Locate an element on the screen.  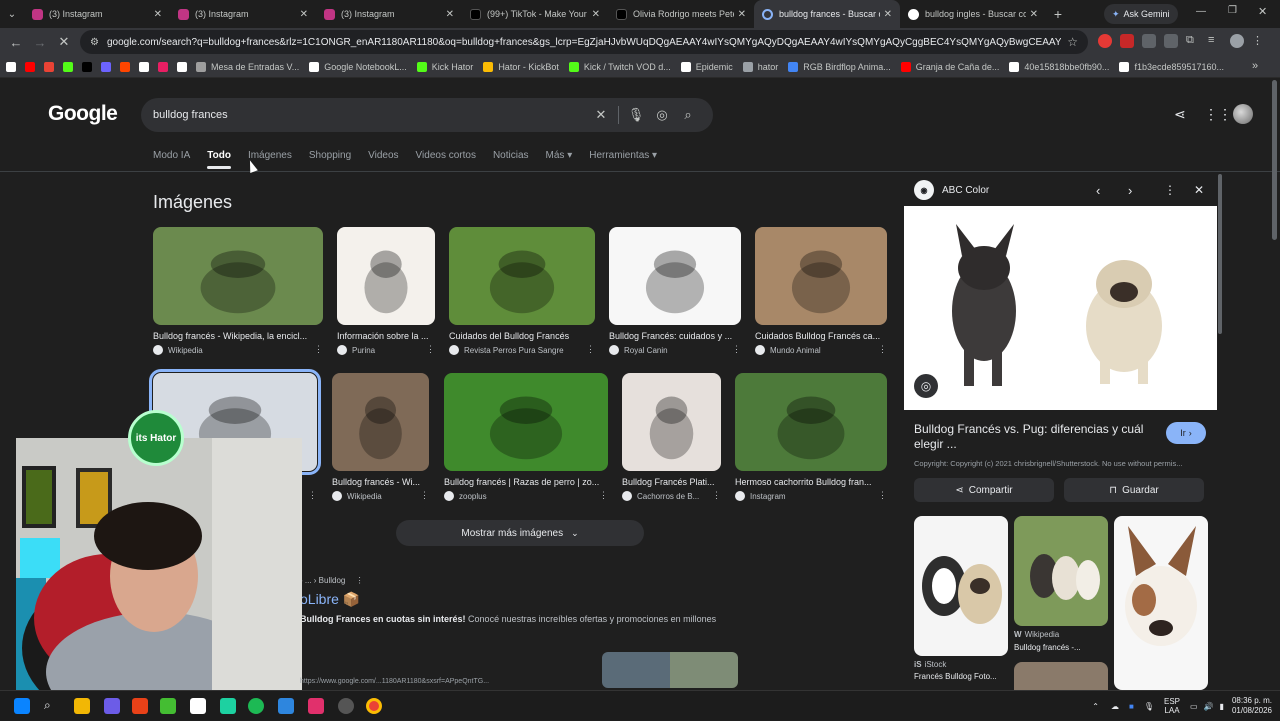
preview-source: ABC Color is located at coordinates (965, 190).